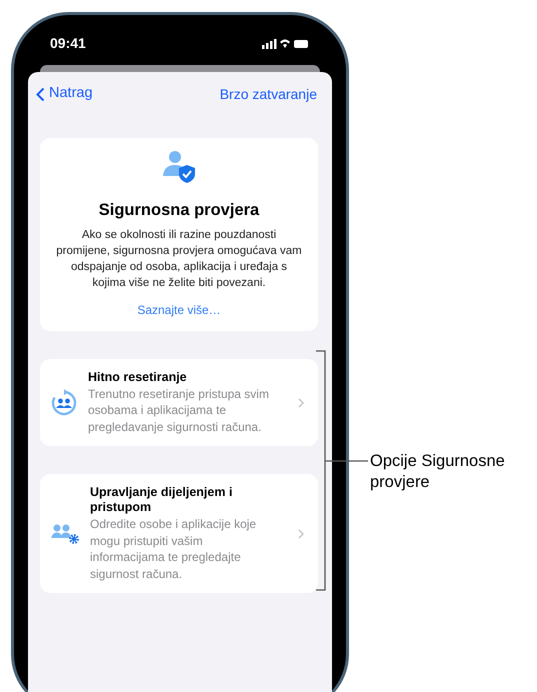  I want to click on quick-exit-button: Brzo zatvaranje, so click(268, 94).